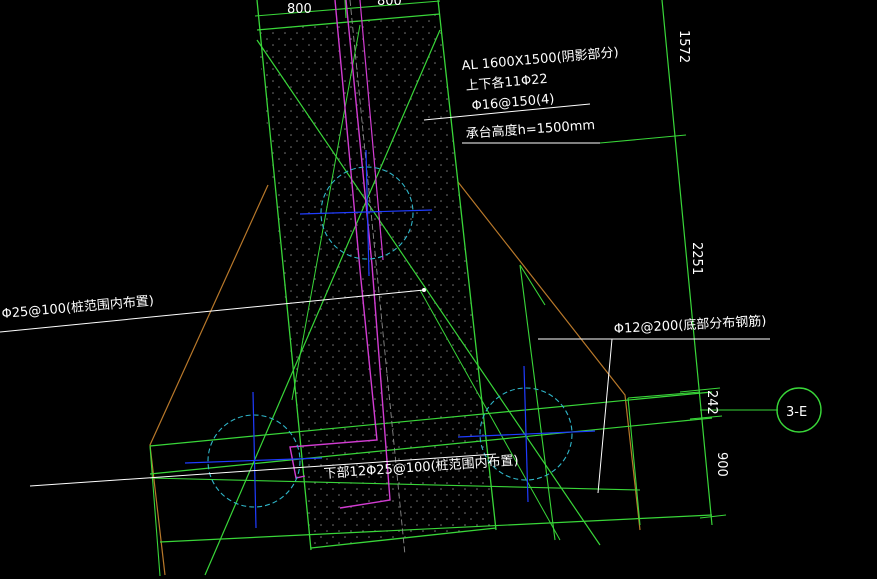 This screenshot has height=579, width=877. Describe the element at coordinates (513, 103) in the screenshot. I see `beam-stirrup-label: Φ16@150(4)` at that location.